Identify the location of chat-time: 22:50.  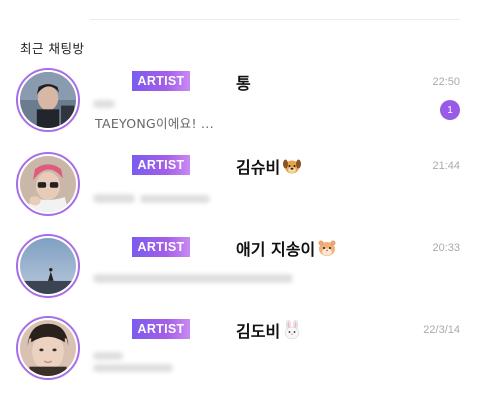
(446, 82).